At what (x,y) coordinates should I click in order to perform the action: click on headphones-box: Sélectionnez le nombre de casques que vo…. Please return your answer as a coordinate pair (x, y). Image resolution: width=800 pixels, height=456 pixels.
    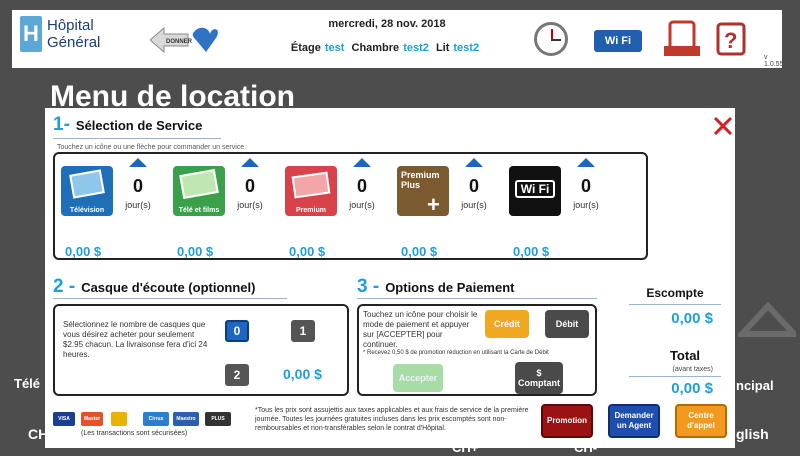
    Looking at the image, I should click on (201, 350).